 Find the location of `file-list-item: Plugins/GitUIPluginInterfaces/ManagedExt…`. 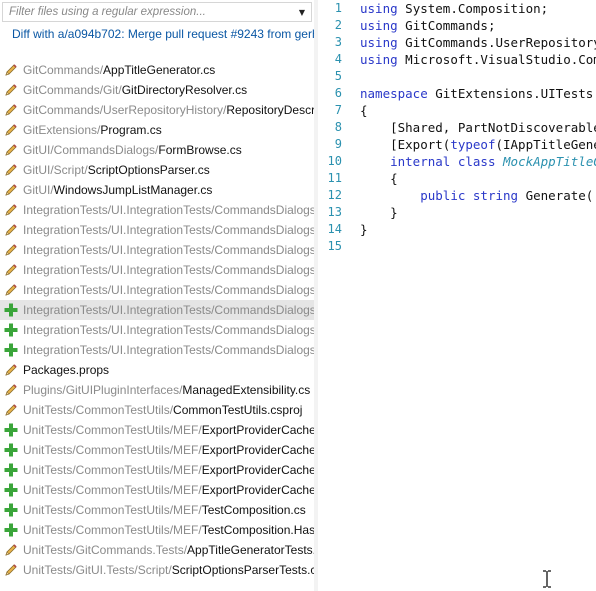

file-list-item: Plugins/GitUIPluginInterfaces/ManagedExt… is located at coordinates (157, 390).